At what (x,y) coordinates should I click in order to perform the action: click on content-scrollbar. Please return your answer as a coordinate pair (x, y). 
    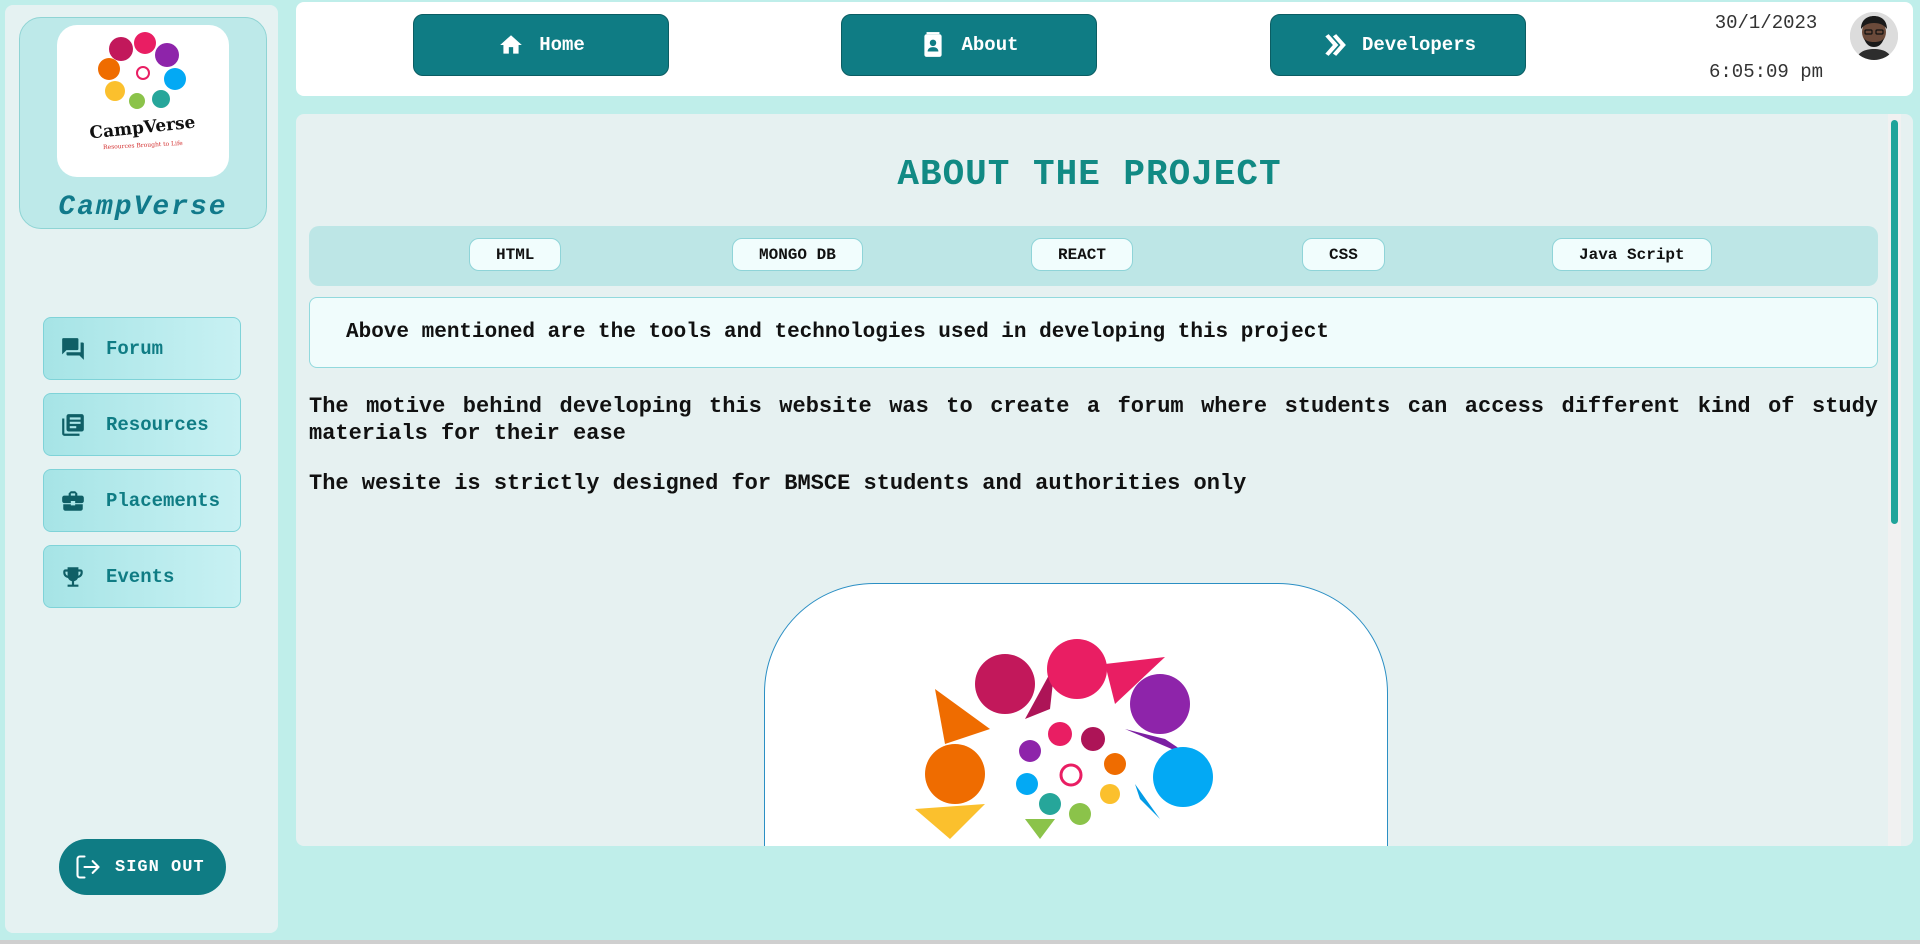
    Looking at the image, I should click on (1894, 480).